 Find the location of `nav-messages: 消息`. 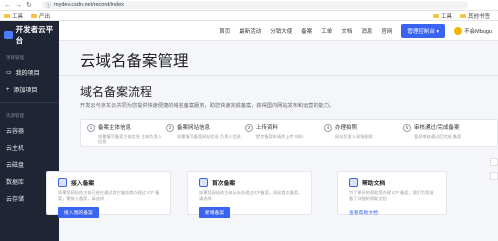

nav-messages: 消息 is located at coordinates (366, 31).